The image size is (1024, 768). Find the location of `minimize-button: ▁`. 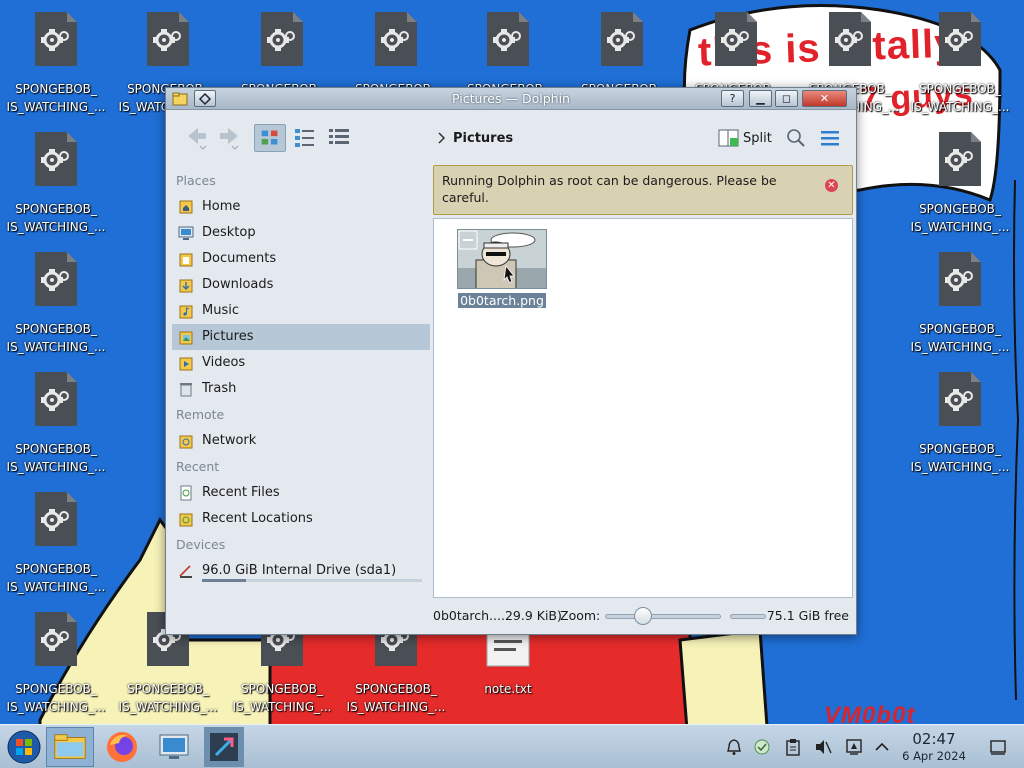

minimize-button: ▁ is located at coordinates (760, 98).